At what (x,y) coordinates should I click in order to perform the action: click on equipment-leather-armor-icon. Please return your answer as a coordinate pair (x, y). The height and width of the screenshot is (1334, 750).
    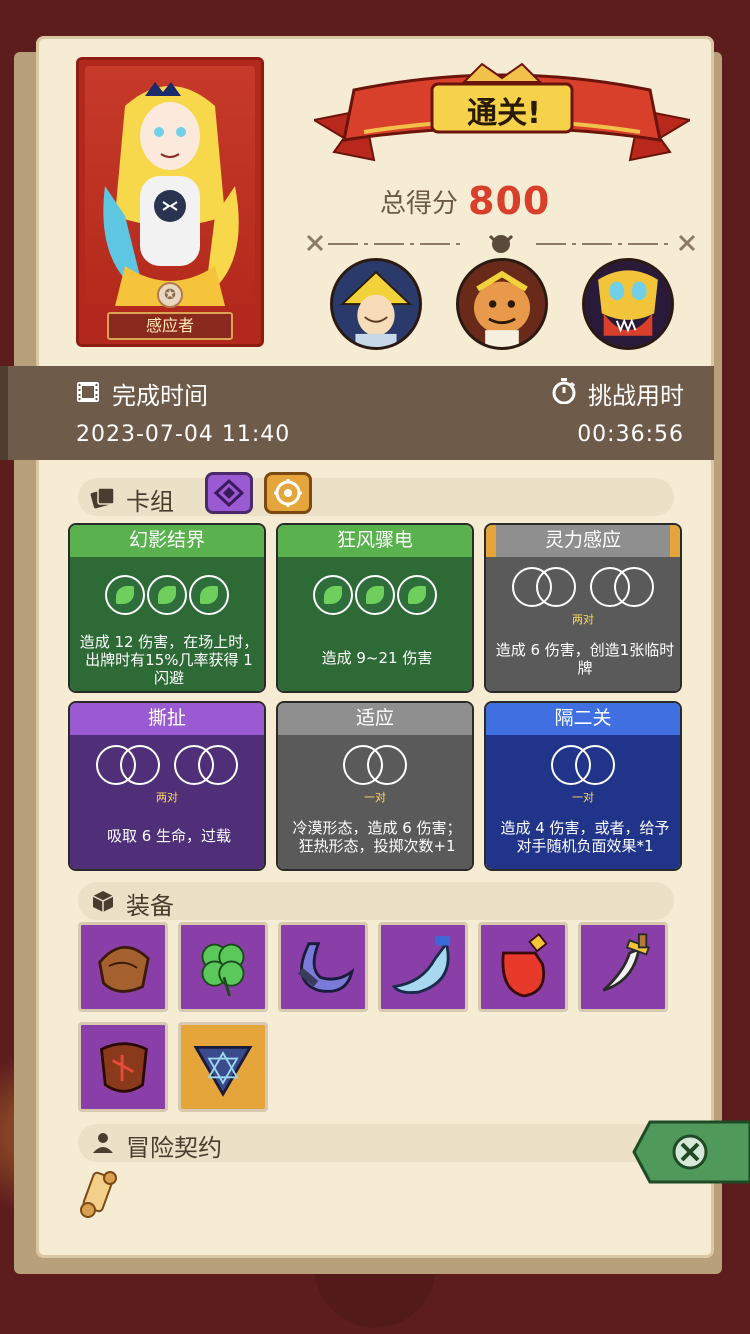
    Looking at the image, I should click on (123, 967).